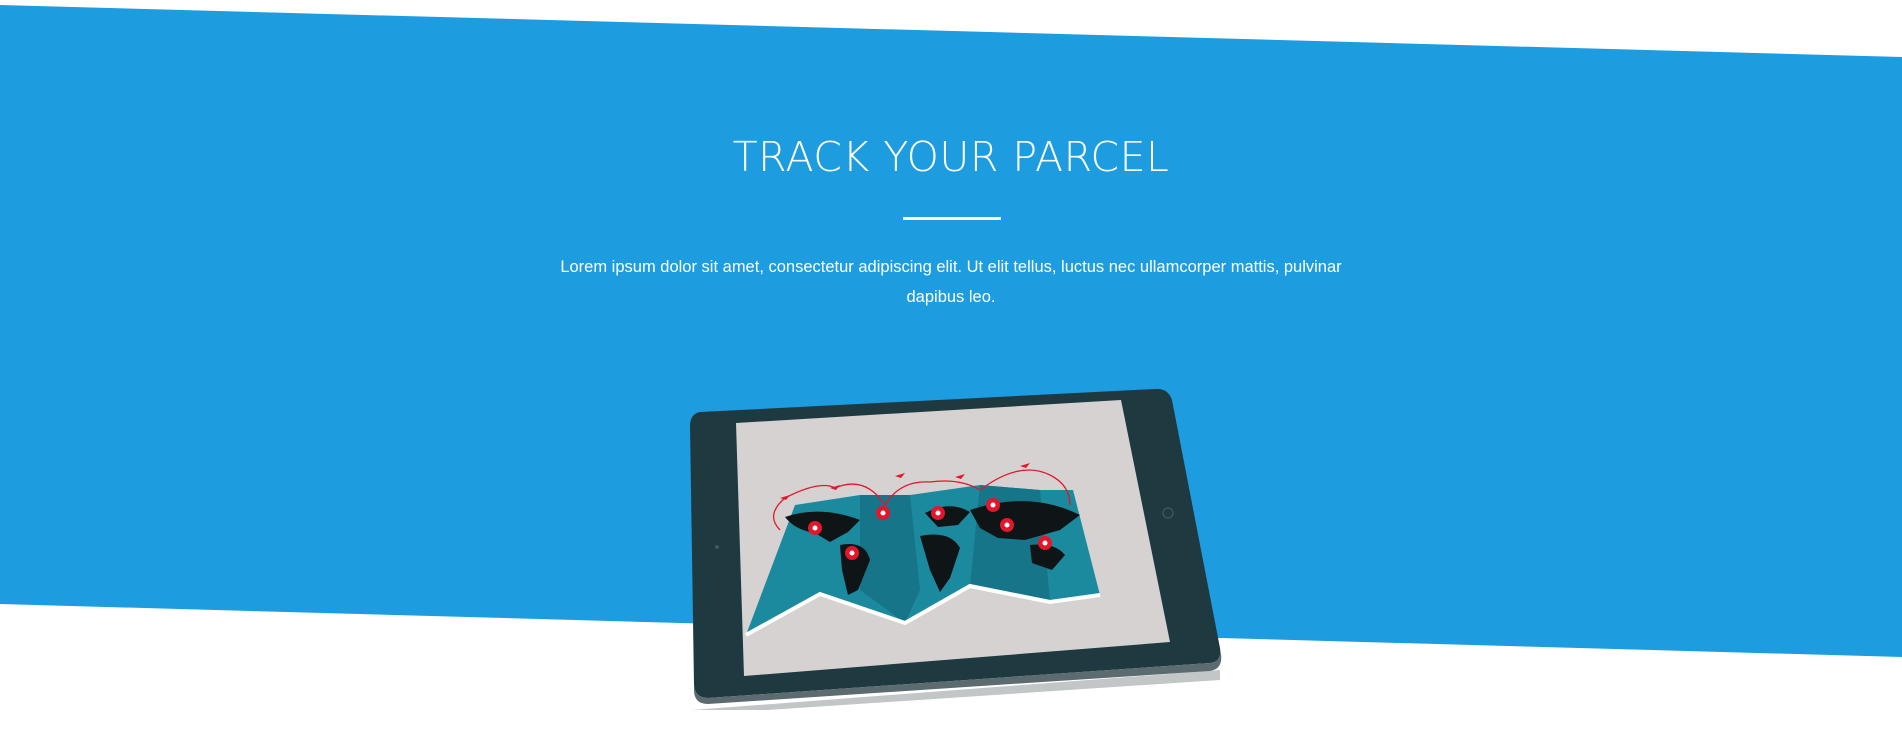  Describe the element at coordinates (951, 157) in the screenshot. I see `section-title: TRACK YOUR PARCEL` at that location.